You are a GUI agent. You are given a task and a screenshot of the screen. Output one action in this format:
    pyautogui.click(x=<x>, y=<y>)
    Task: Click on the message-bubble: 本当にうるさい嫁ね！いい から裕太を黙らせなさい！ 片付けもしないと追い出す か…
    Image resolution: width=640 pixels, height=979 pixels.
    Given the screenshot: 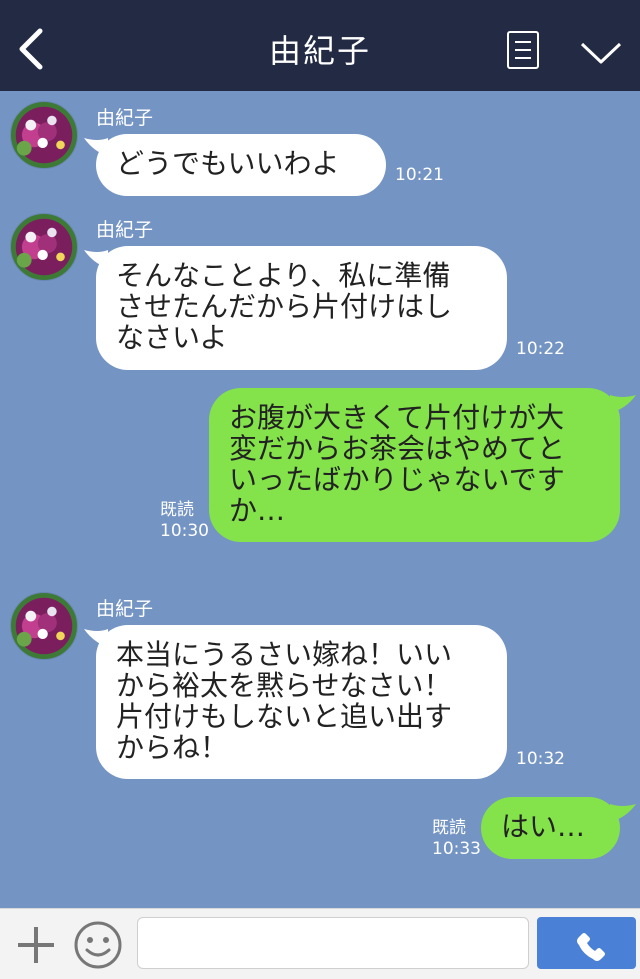 What is the action you would take?
    pyautogui.click(x=301, y=702)
    